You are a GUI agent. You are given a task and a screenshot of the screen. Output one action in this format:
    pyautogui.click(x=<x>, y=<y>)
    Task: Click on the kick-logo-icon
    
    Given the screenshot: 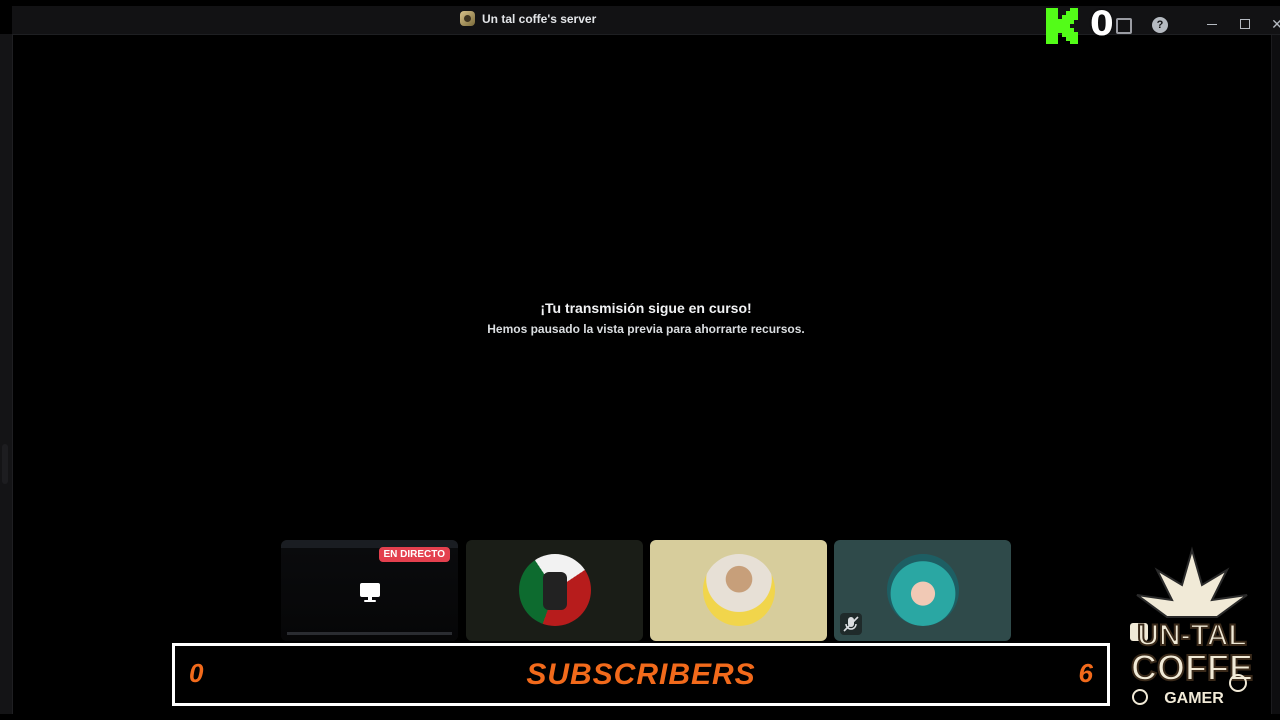 What is the action you would take?
    pyautogui.click(x=1062, y=26)
    